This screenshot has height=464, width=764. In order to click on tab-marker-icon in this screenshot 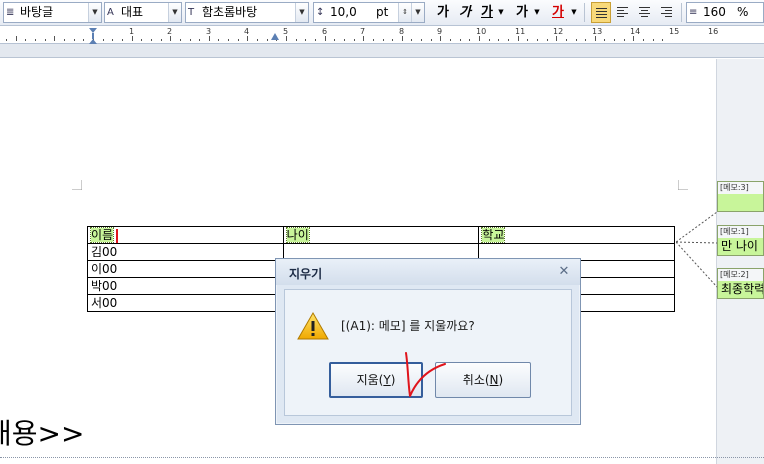, I will do `click(275, 36)`.